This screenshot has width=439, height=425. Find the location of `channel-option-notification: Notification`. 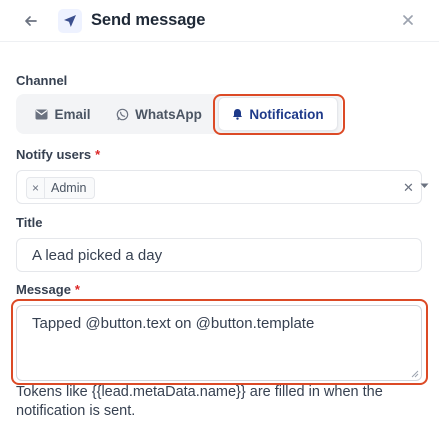

channel-option-notification: Notification is located at coordinates (278, 114).